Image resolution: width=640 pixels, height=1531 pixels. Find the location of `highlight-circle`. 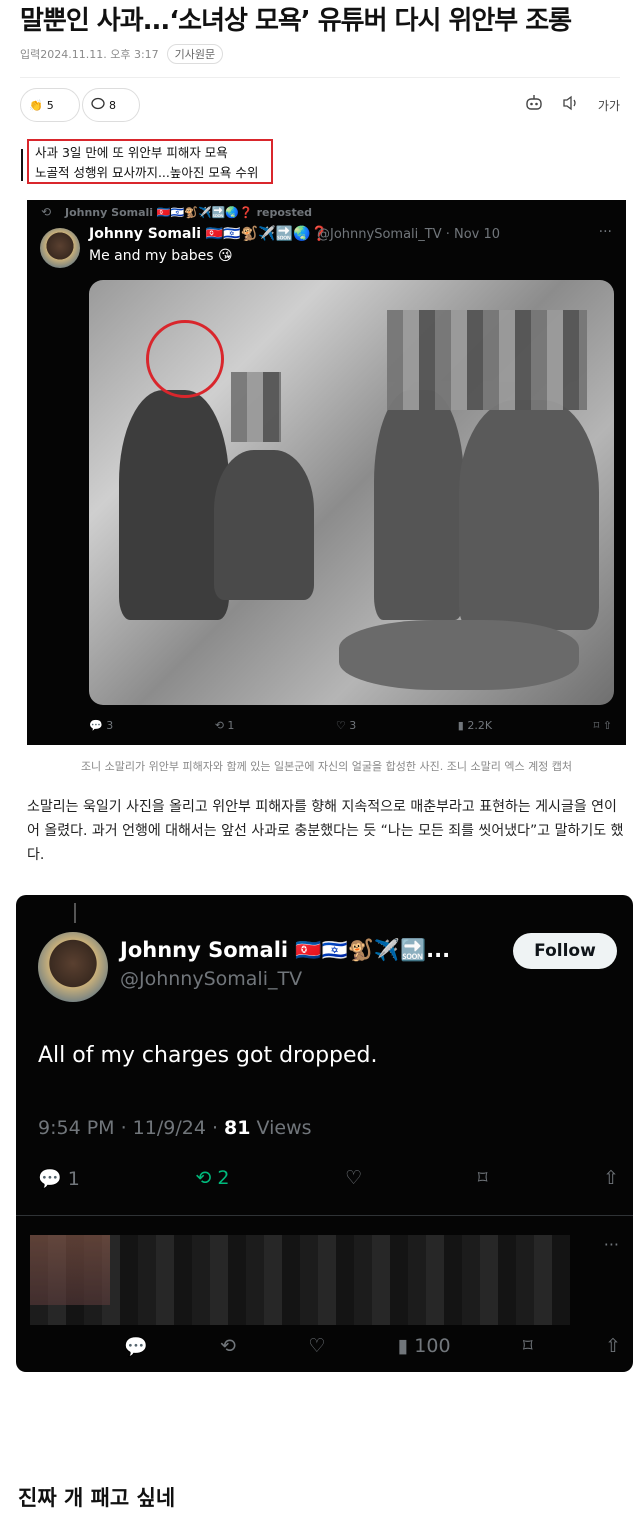

highlight-circle is located at coordinates (185, 359).